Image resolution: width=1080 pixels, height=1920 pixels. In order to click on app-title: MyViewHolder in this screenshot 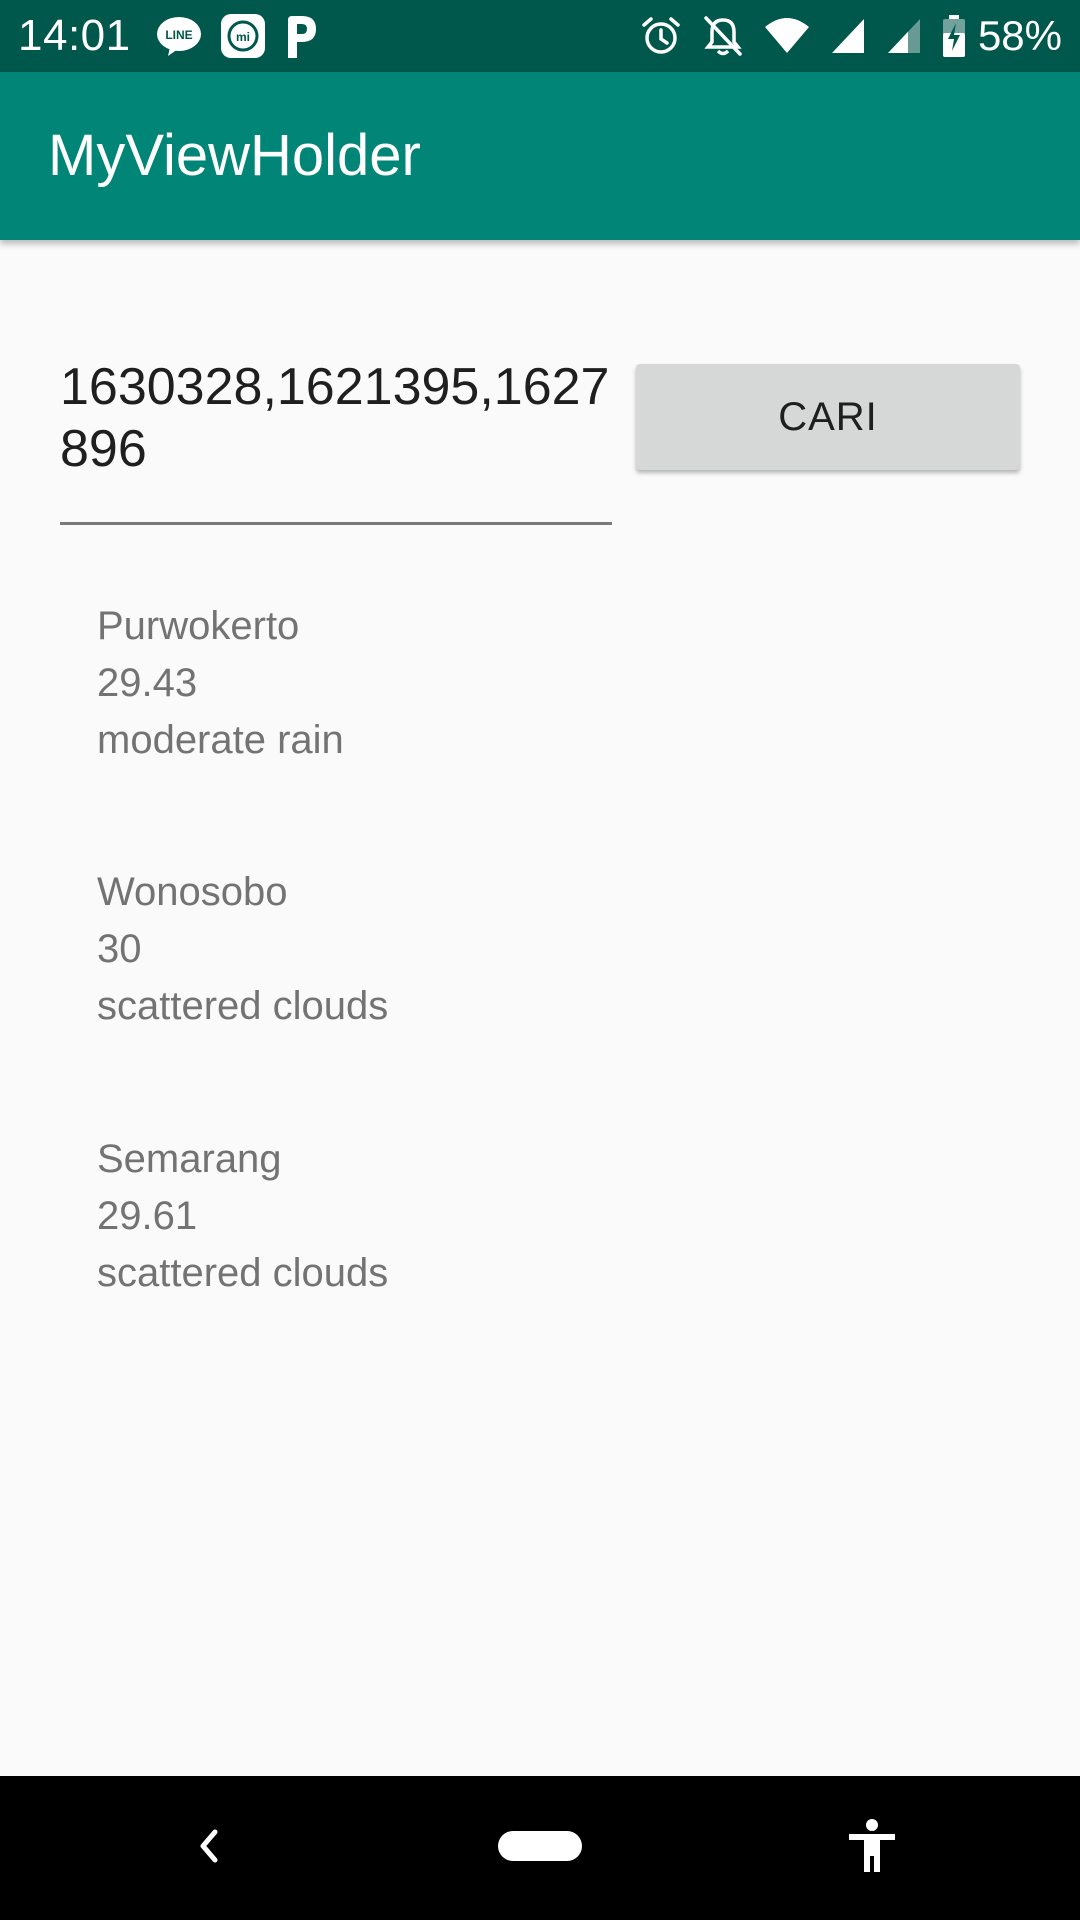, I will do `click(234, 155)`.